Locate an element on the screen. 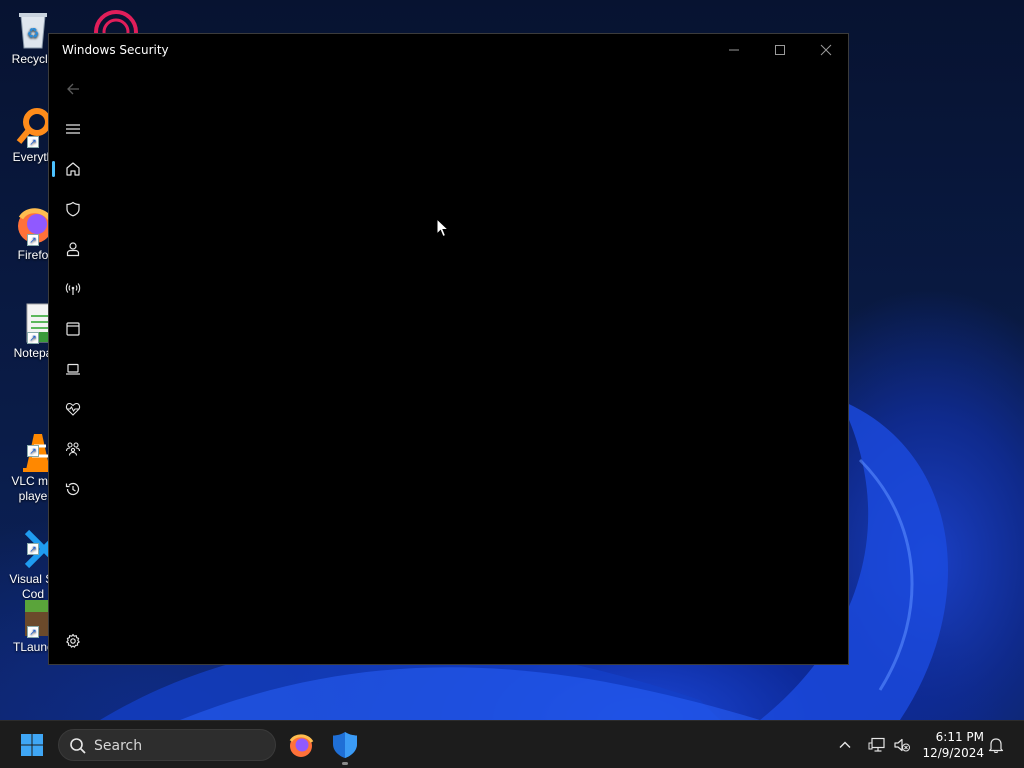 This screenshot has height=768, width=1024. minimize-icon is located at coordinates (734, 50).